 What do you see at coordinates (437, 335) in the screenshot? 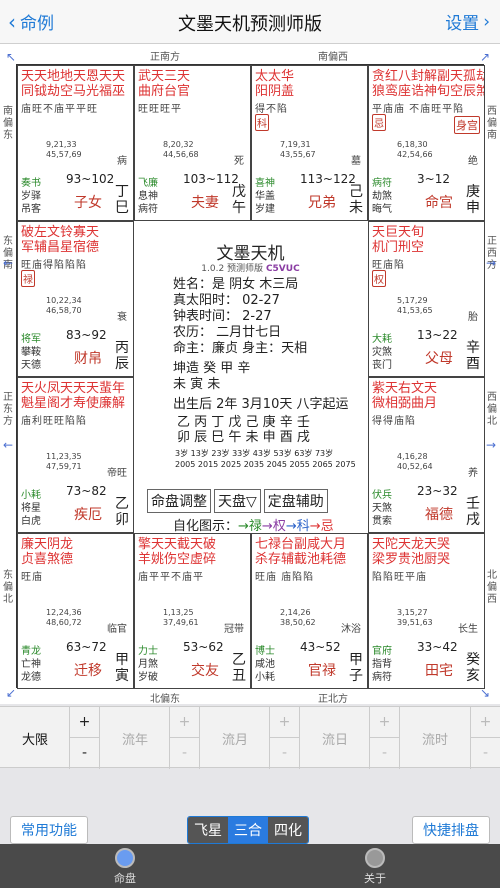
I see `age-range: 13~22` at bounding box center [437, 335].